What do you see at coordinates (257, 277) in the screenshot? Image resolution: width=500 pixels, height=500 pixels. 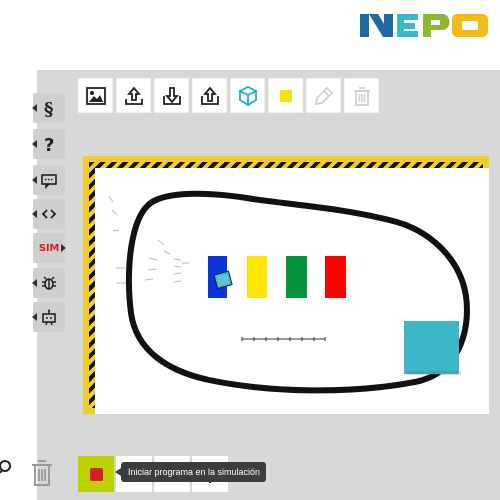 I see `yellow-color-area` at bounding box center [257, 277].